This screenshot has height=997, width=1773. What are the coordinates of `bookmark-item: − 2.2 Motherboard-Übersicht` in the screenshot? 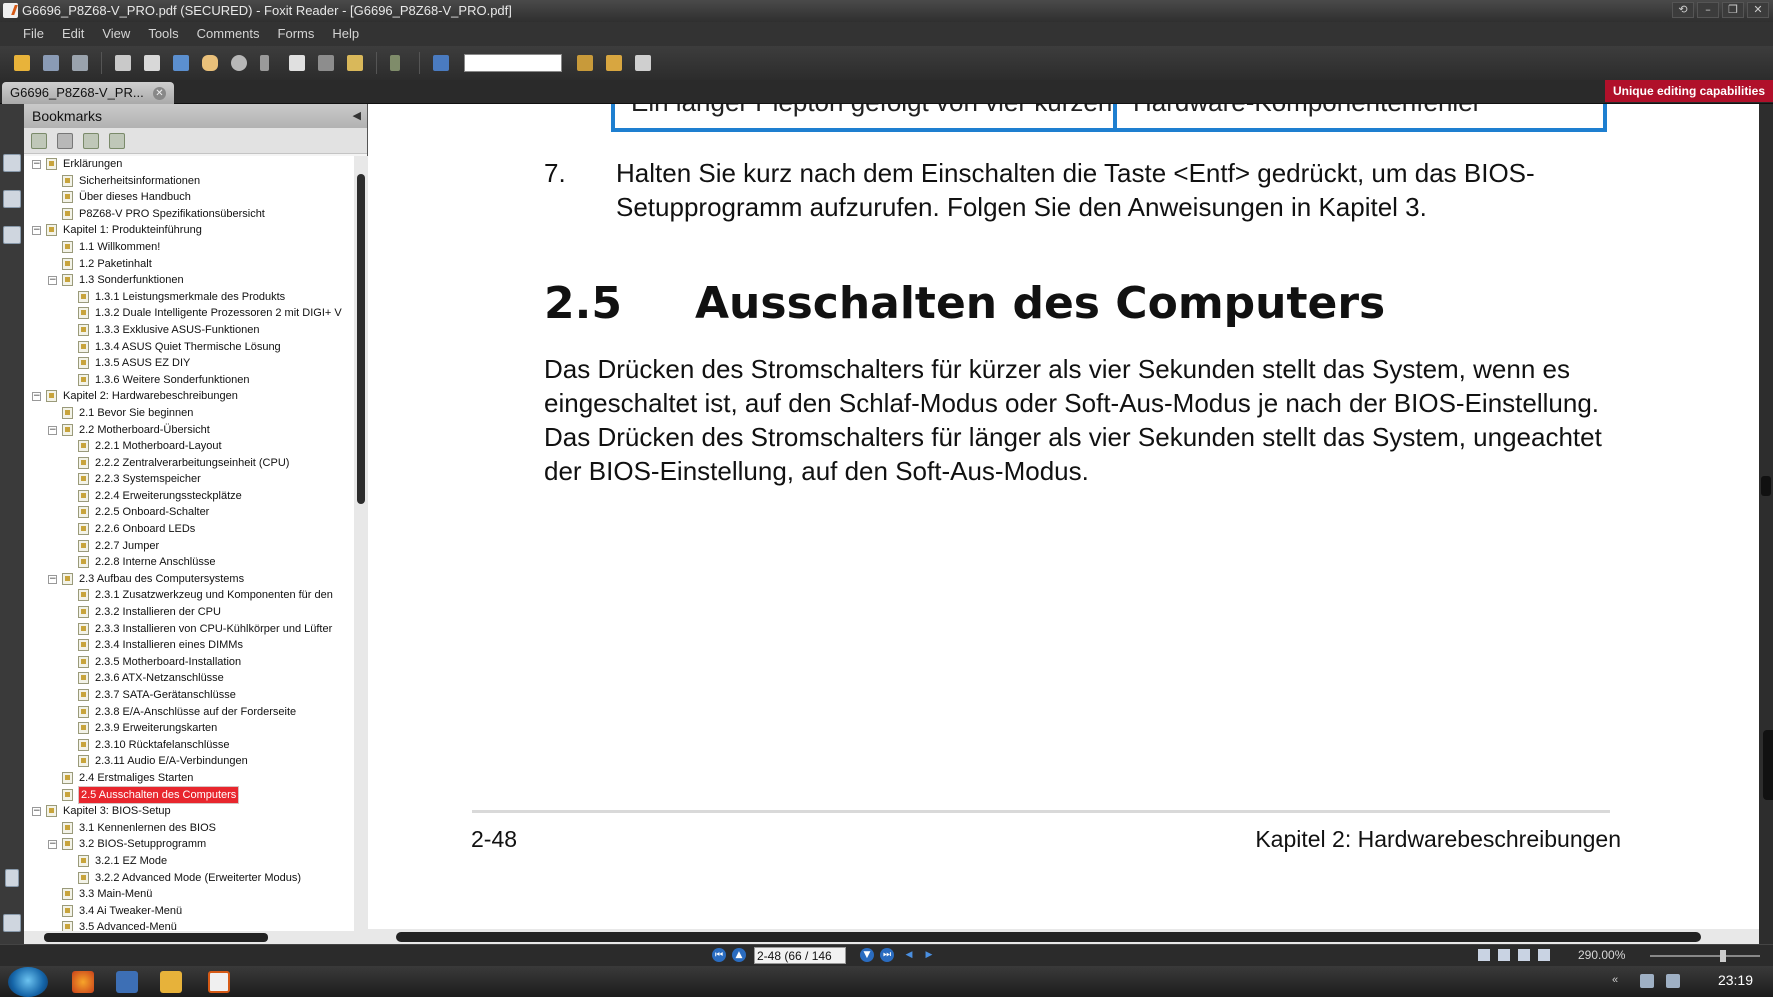 It's located at (189, 430).